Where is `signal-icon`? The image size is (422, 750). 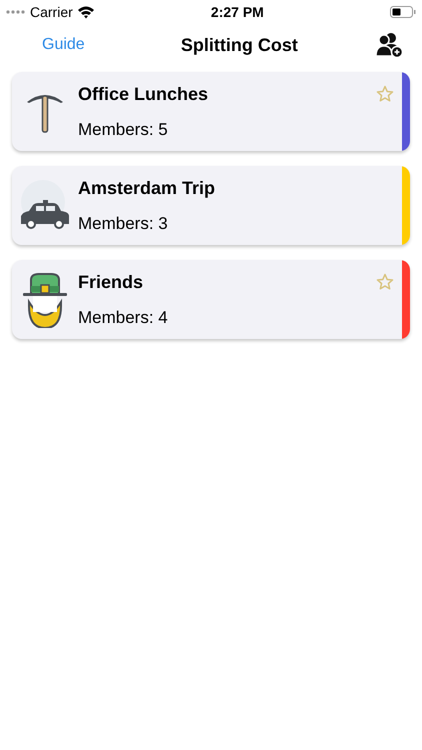 signal-icon is located at coordinates (16, 12).